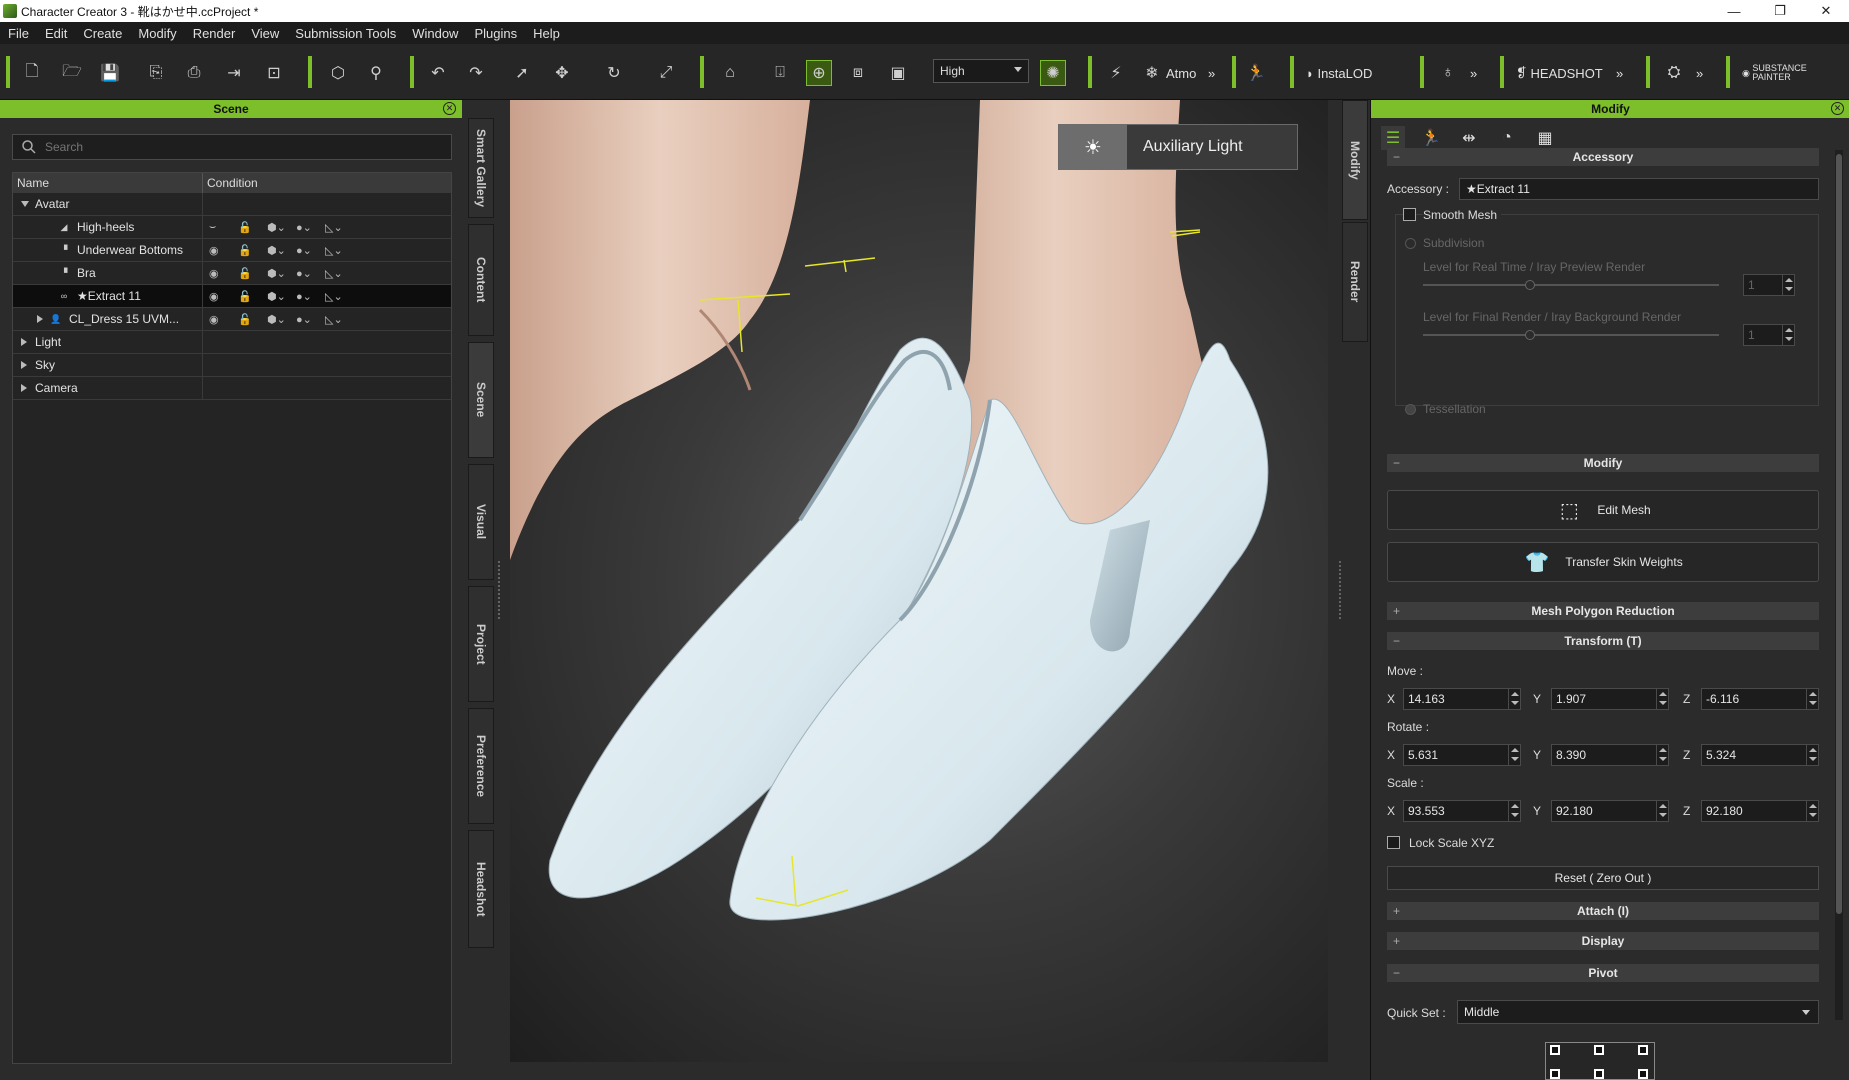 This screenshot has height=1080, width=1849. Describe the element at coordinates (1571, 335) in the screenshot. I see `level-final-slider` at that location.